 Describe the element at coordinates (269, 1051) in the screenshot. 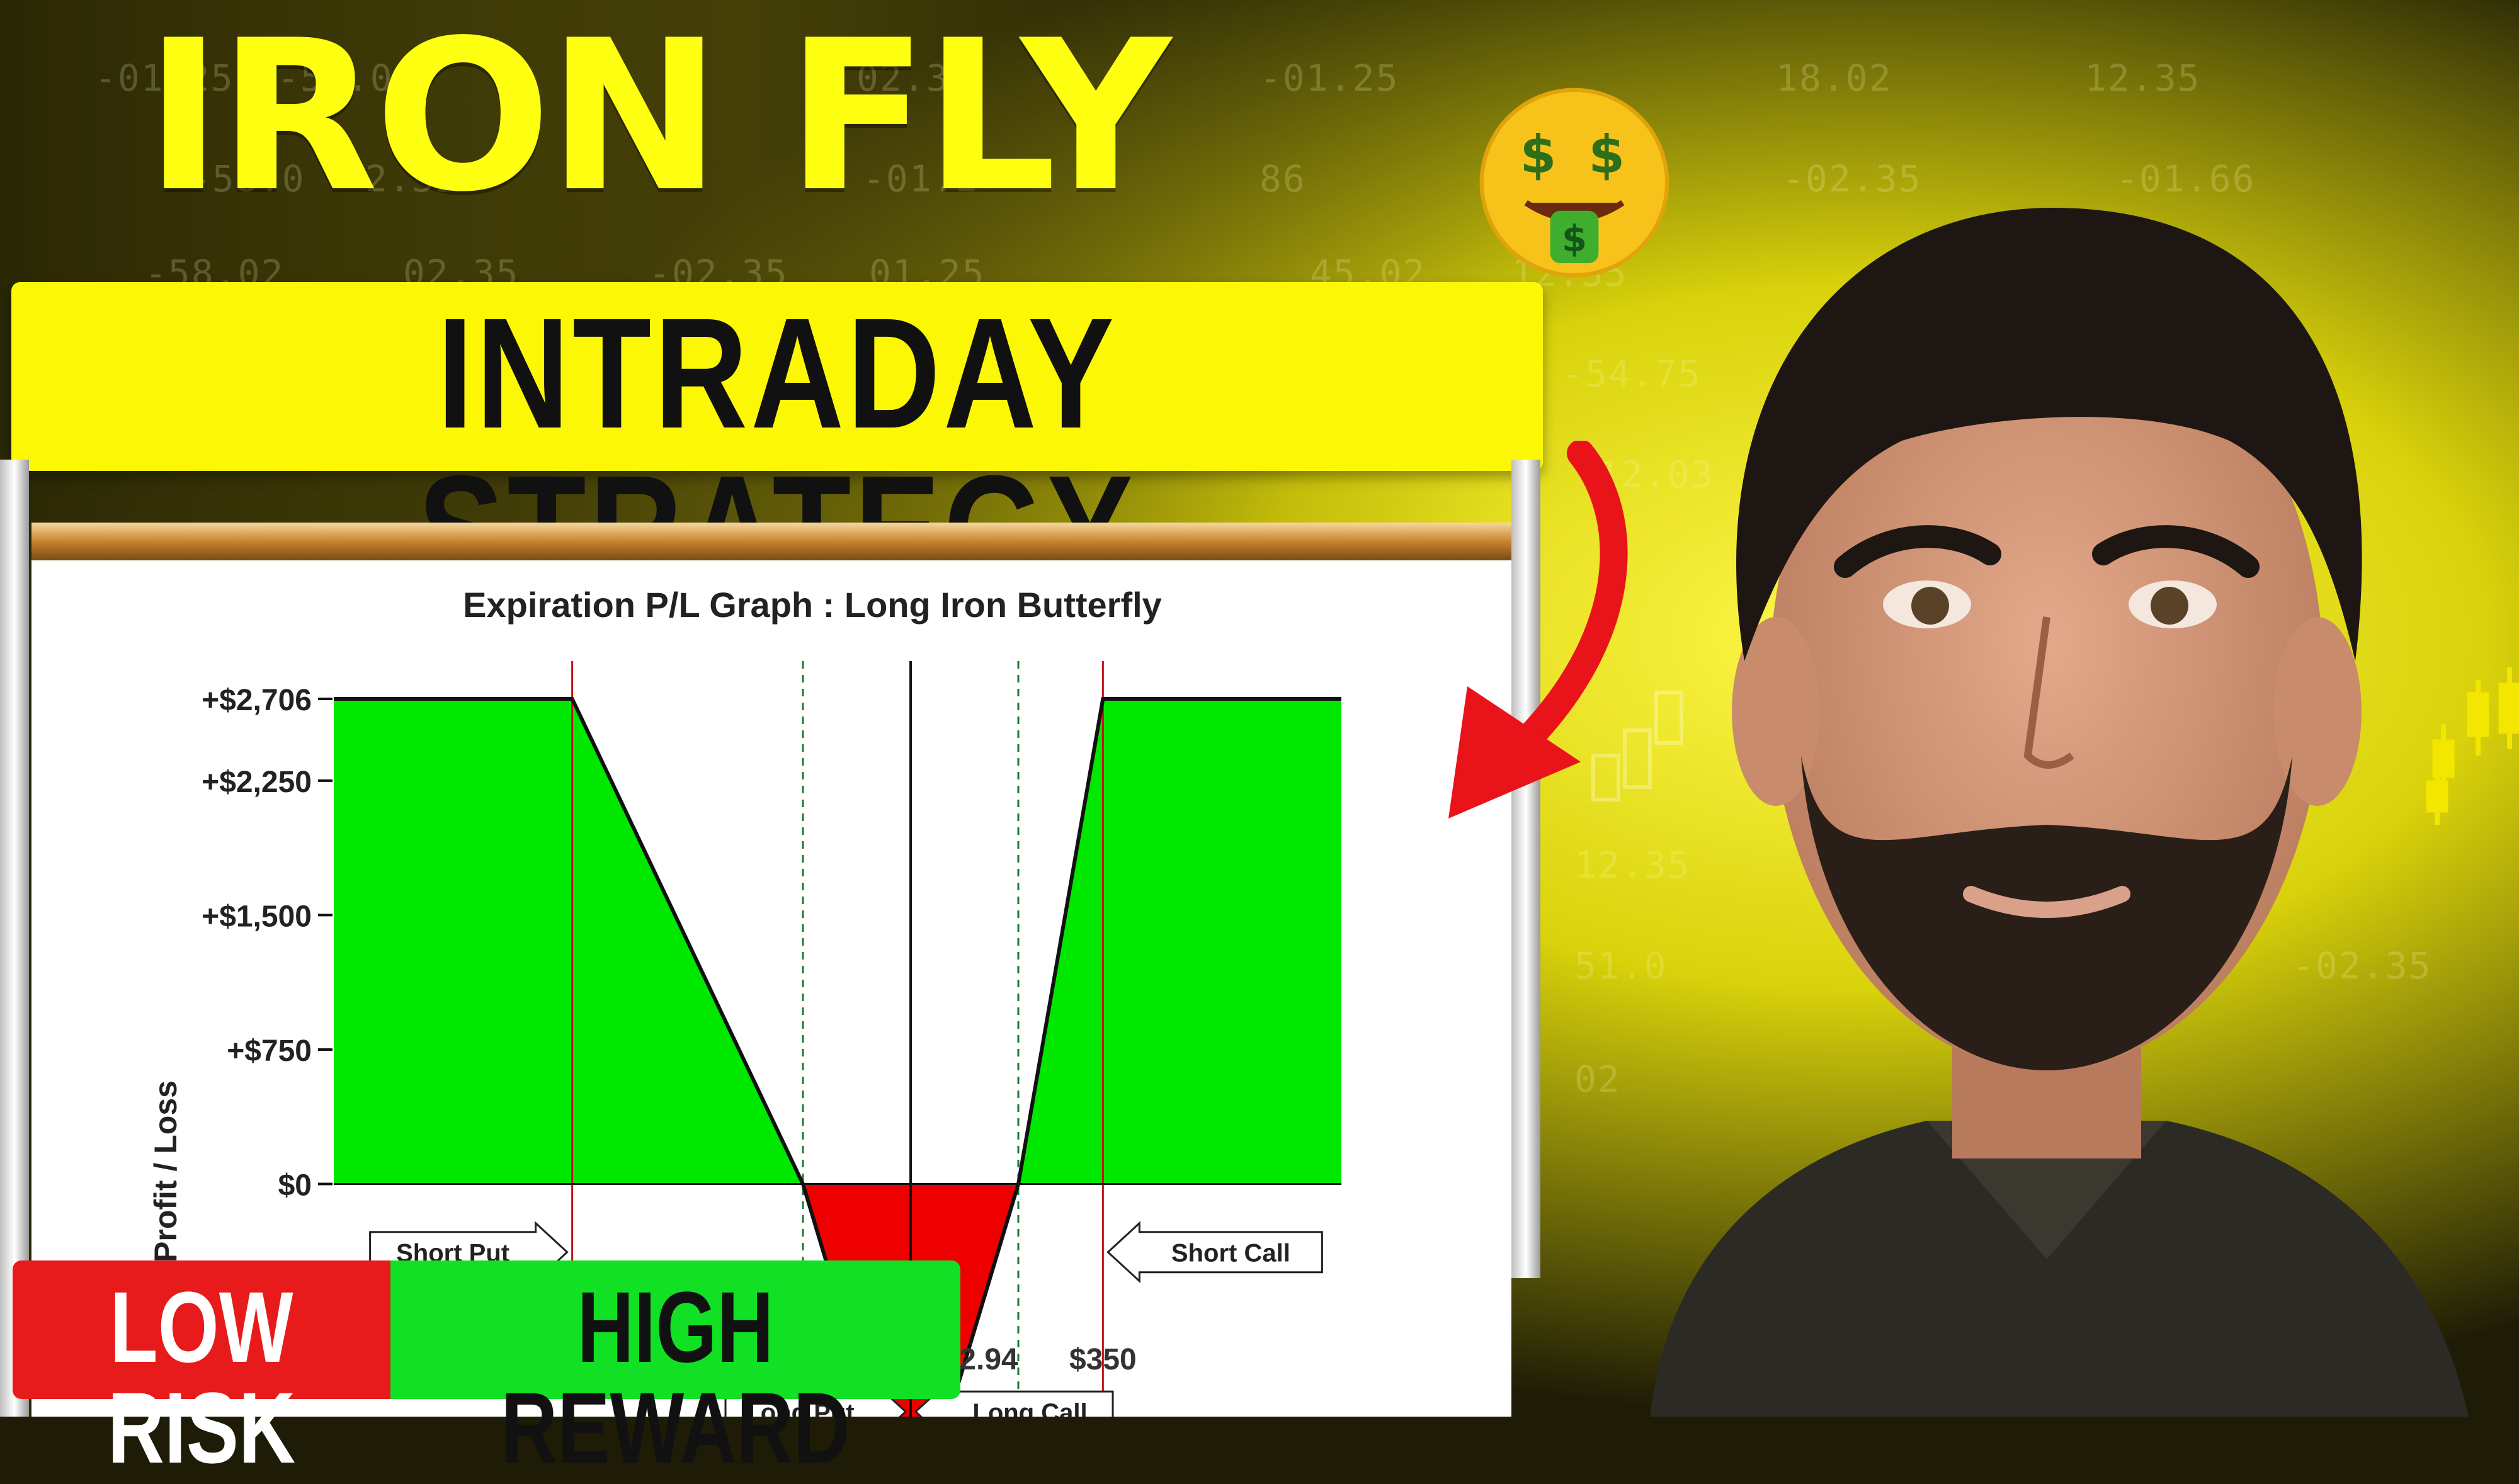

I see `y-tick-label: +$750` at that location.